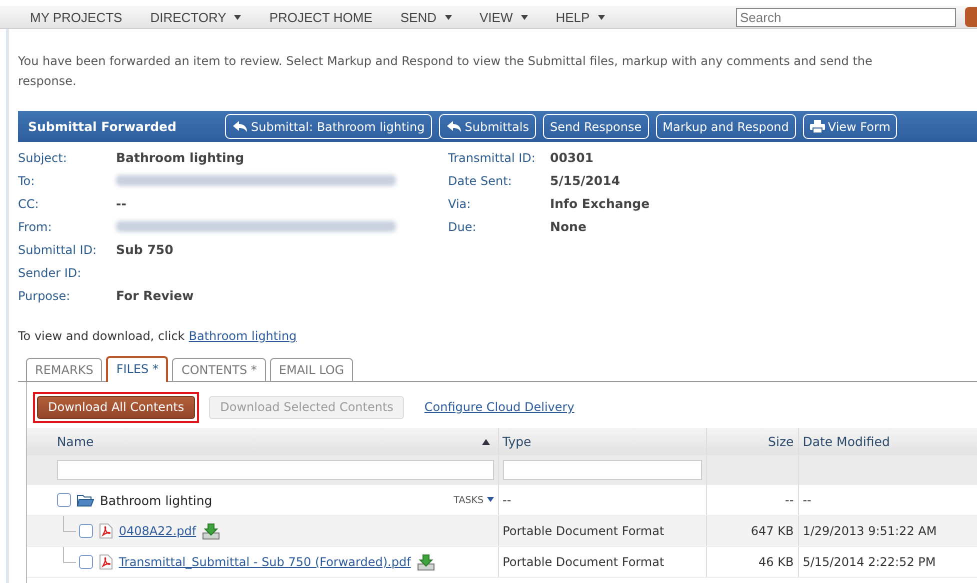 This screenshot has height=583, width=977. I want to click on toolbar-button: Submittal: Bathroom lighting, so click(328, 126).